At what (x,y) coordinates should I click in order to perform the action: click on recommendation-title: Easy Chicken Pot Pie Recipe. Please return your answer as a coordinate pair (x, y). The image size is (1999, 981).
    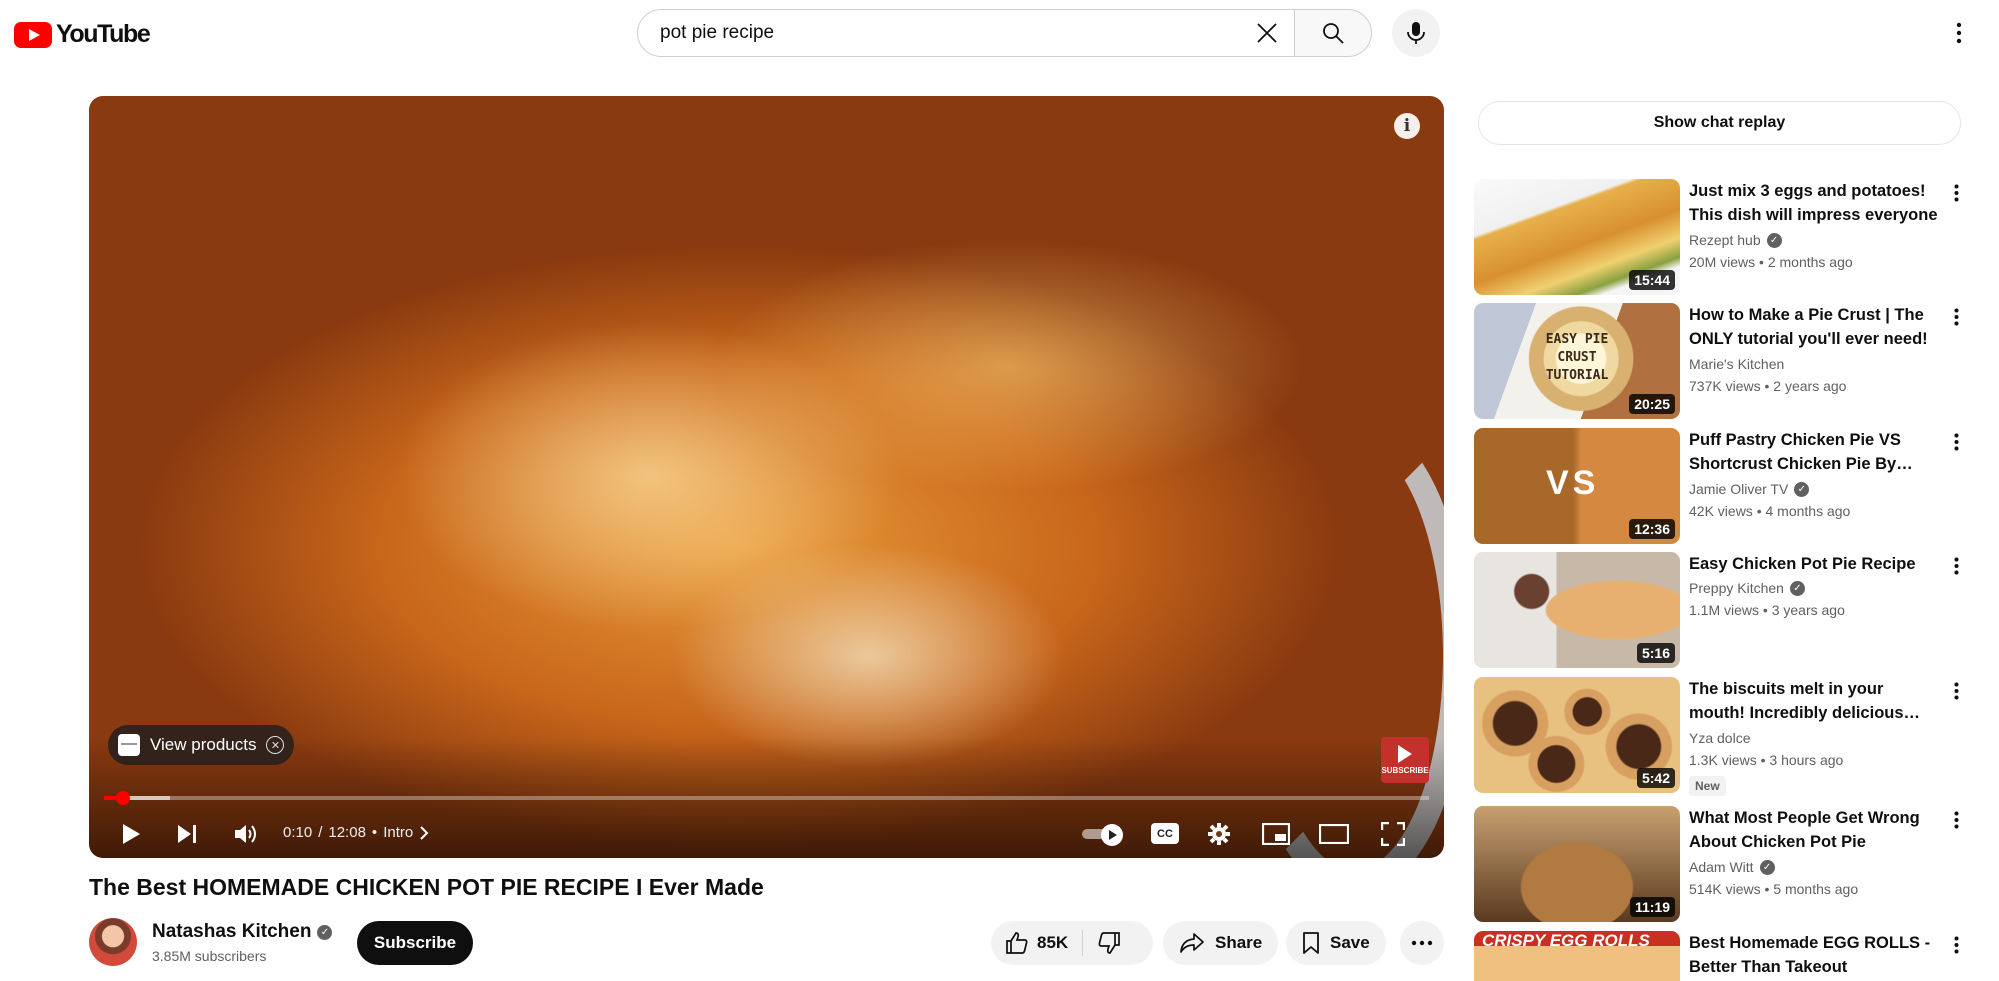
    Looking at the image, I should click on (1814, 564).